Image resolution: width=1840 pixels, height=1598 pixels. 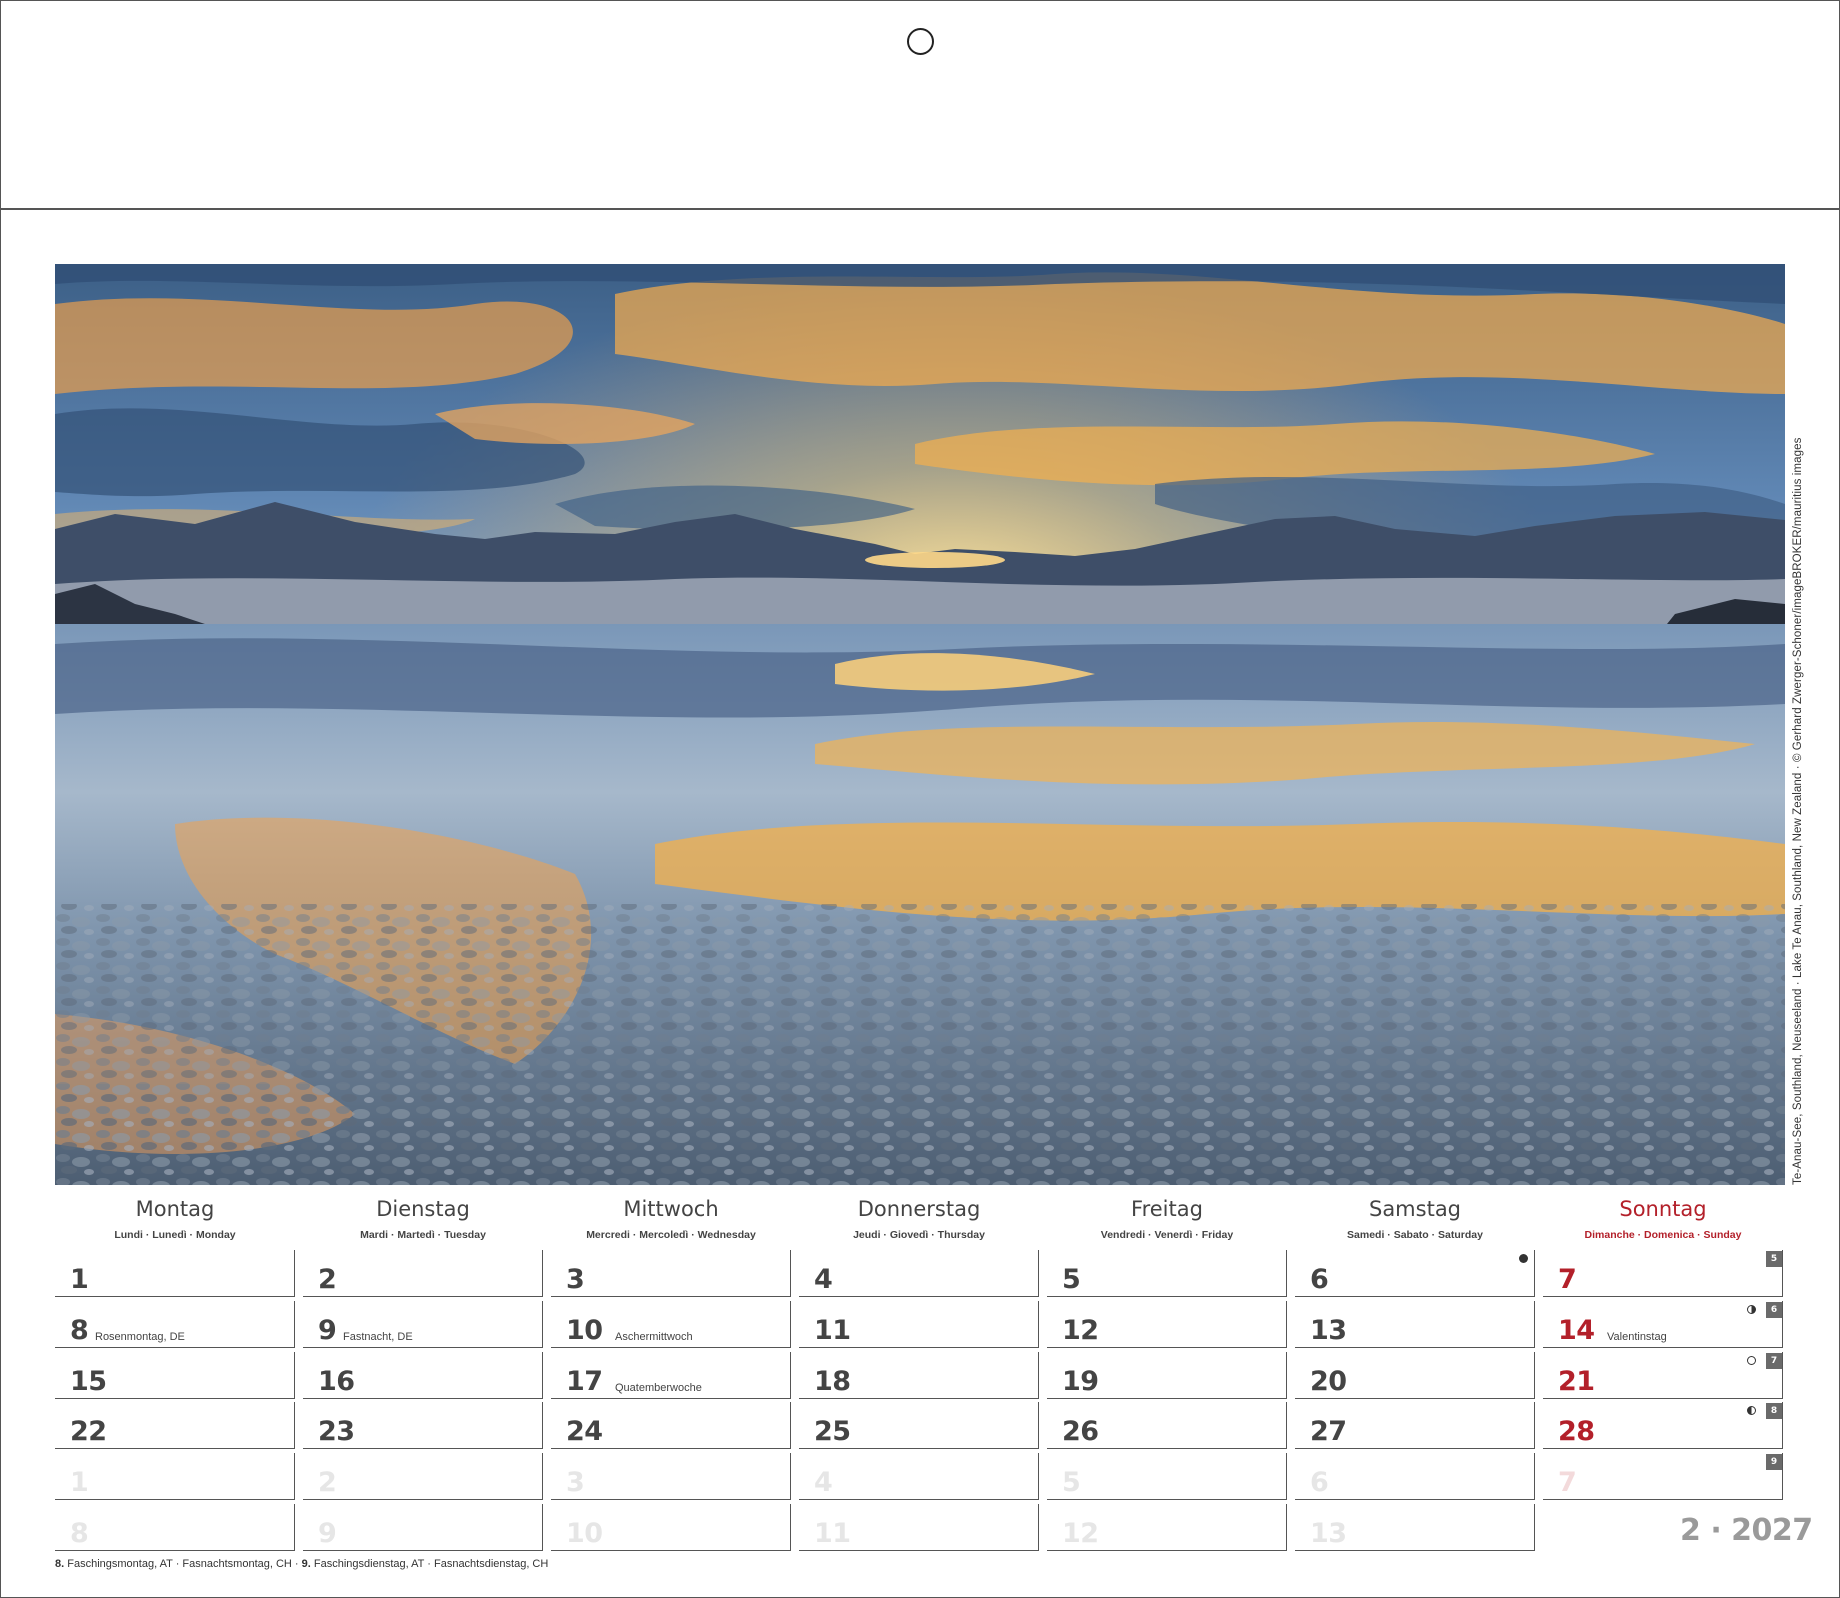 What do you see at coordinates (175, 1209) in the screenshot?
I see `weekday-name: Montag` at bounding box center [175, 1209].